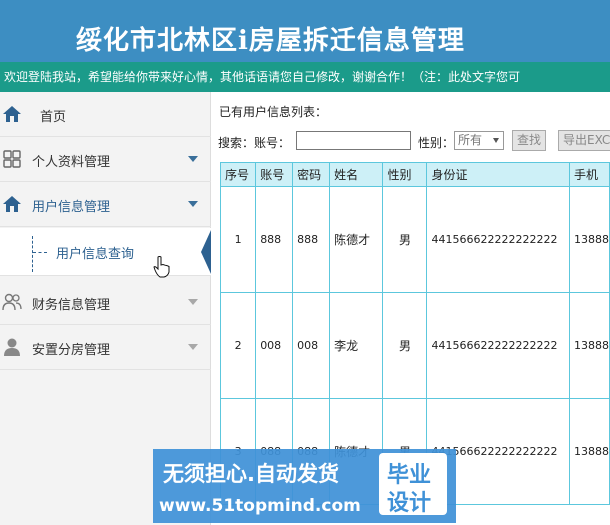 The width and height of the screenshot is (610, 525). Describe the element at coordinates (12, 347) in the screenshot. I see `user-icon` at that location.